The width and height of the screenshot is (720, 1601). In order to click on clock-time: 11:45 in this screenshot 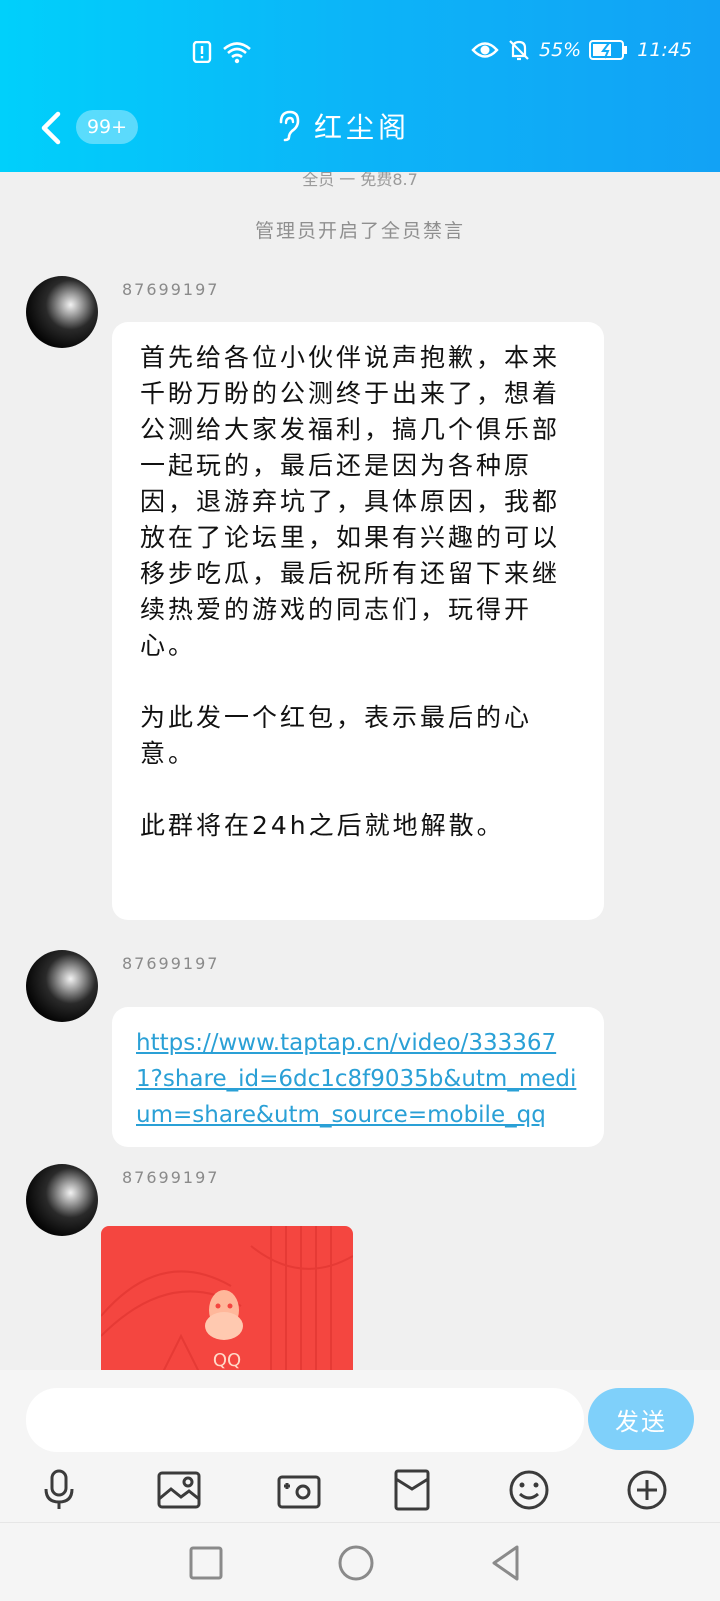, I will do `click(664, 50)`.